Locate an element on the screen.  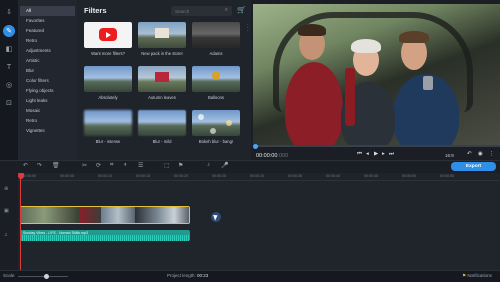
filter-label: Adams is located at coordinates (216, 53).